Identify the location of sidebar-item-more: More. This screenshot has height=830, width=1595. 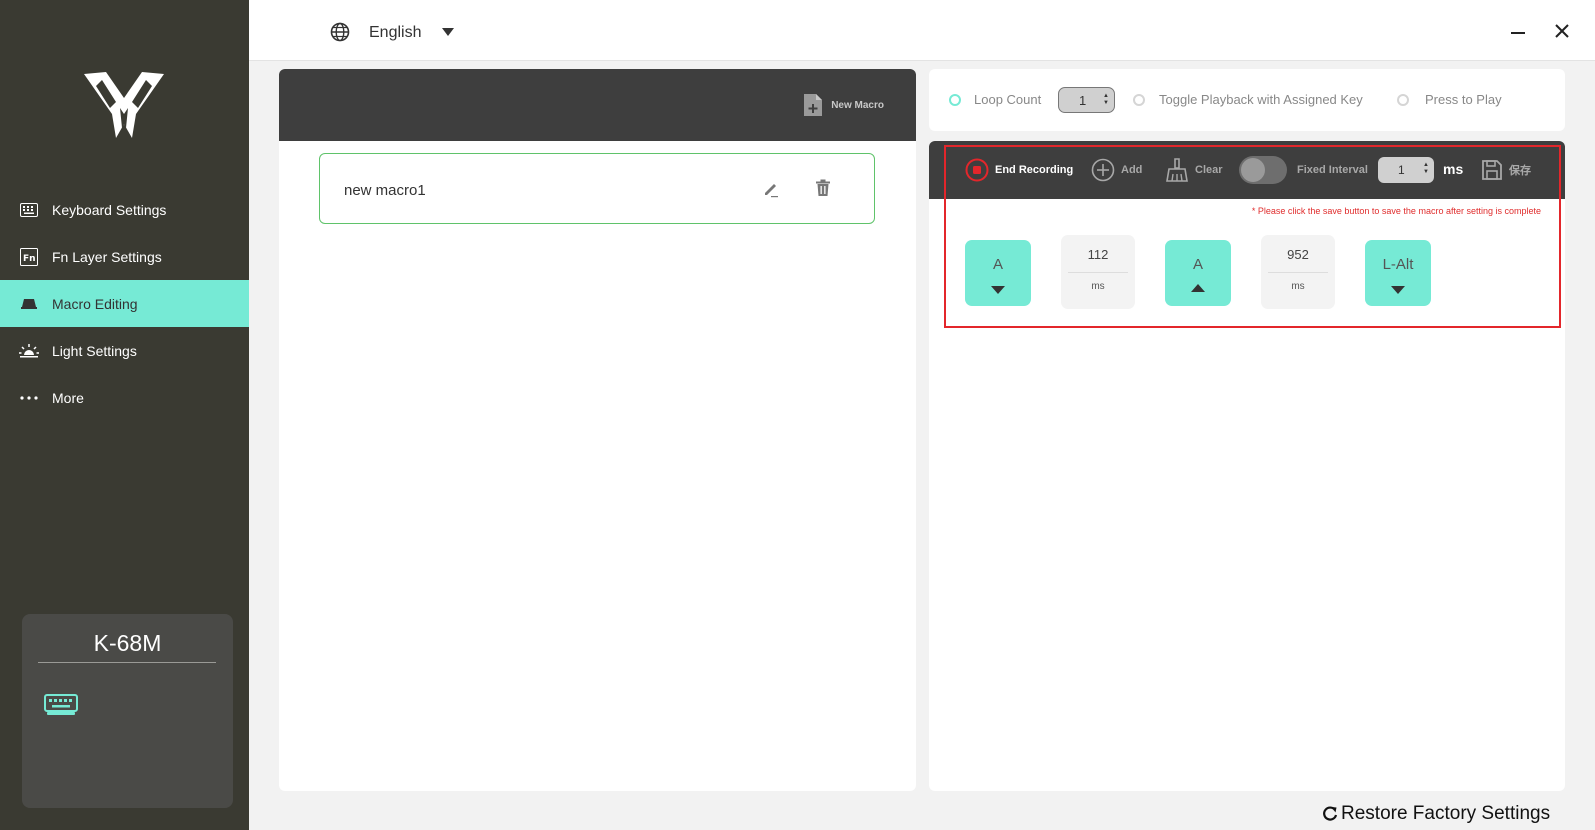
(124, 397).